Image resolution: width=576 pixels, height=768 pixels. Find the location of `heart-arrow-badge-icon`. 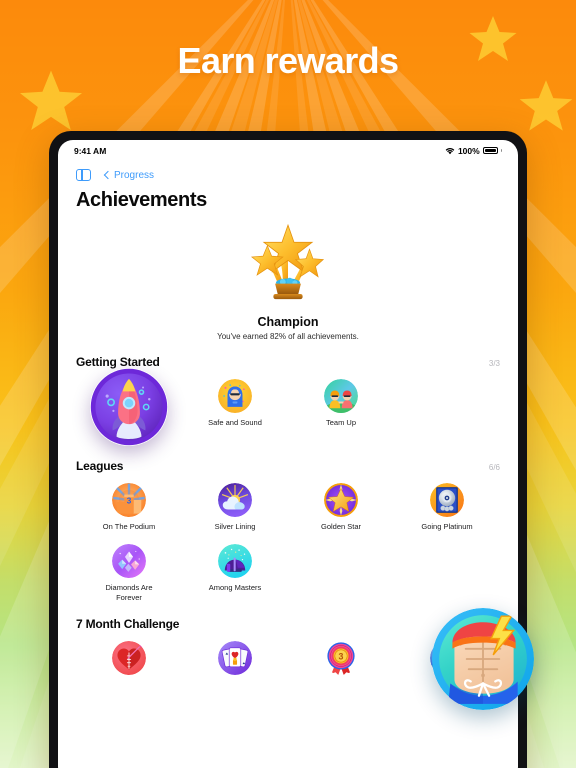

heart-arrow-badge-icon is located at coordinates (129, 658).